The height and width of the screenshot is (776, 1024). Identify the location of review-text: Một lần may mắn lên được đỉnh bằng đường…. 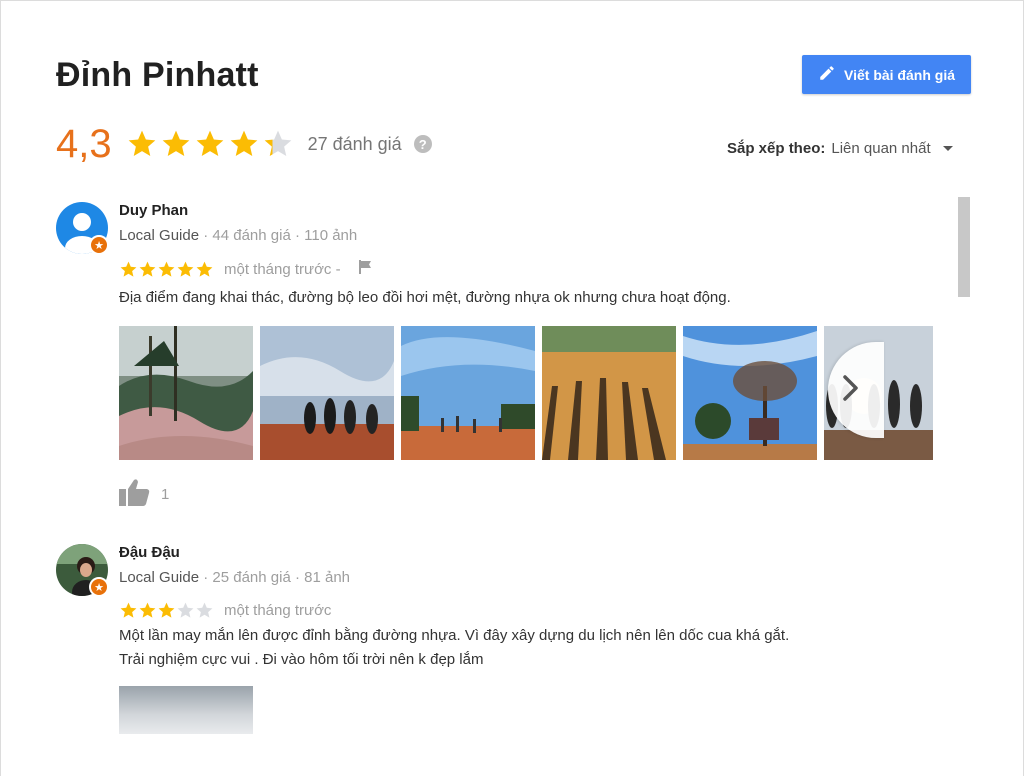
(454, 648).